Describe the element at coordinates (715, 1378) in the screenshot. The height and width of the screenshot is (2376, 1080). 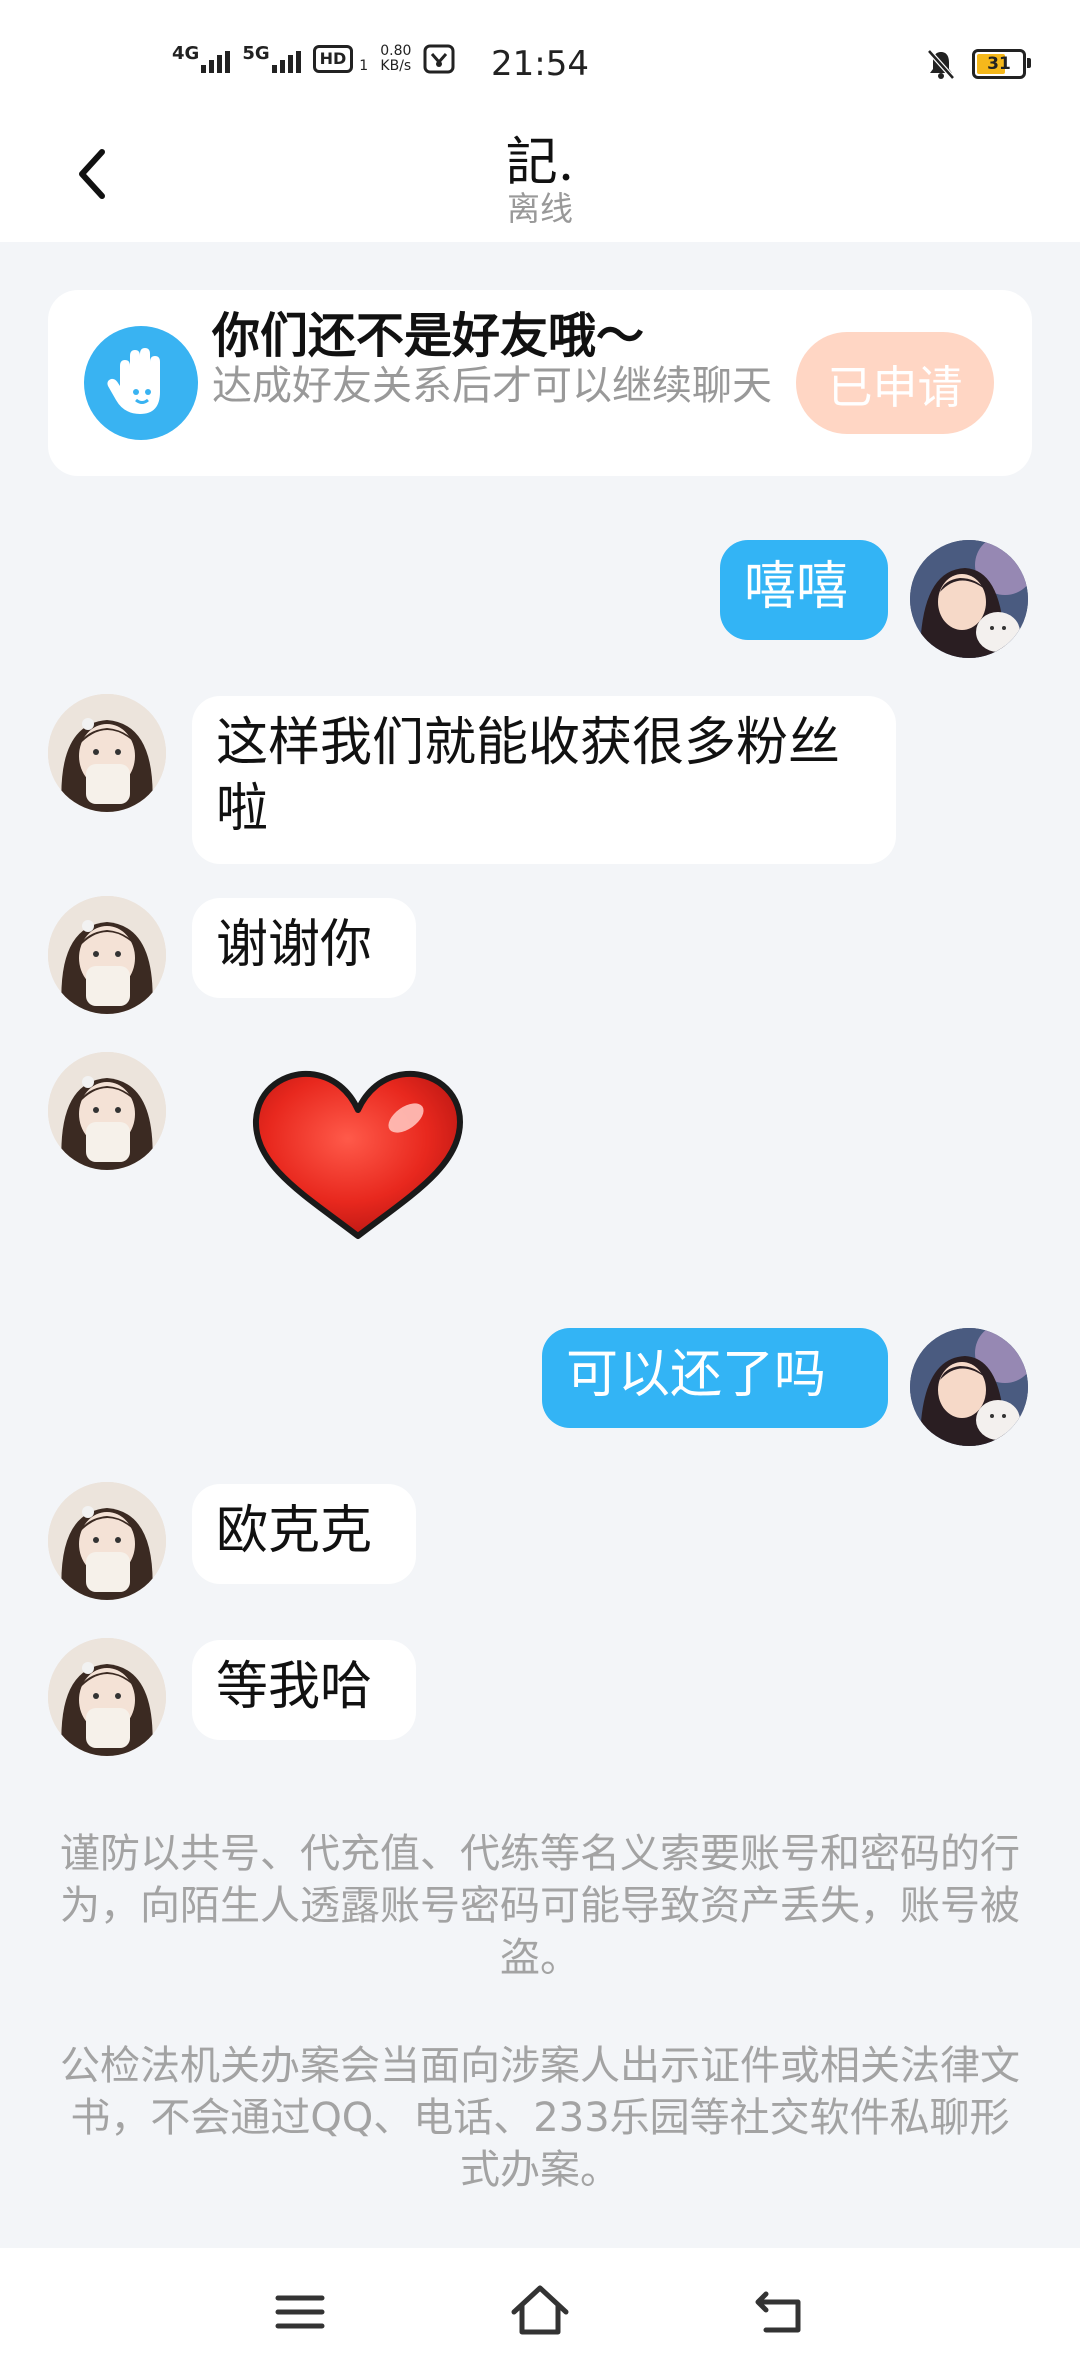
I see `message-bubble-sent: 可以还了吗` at that location.